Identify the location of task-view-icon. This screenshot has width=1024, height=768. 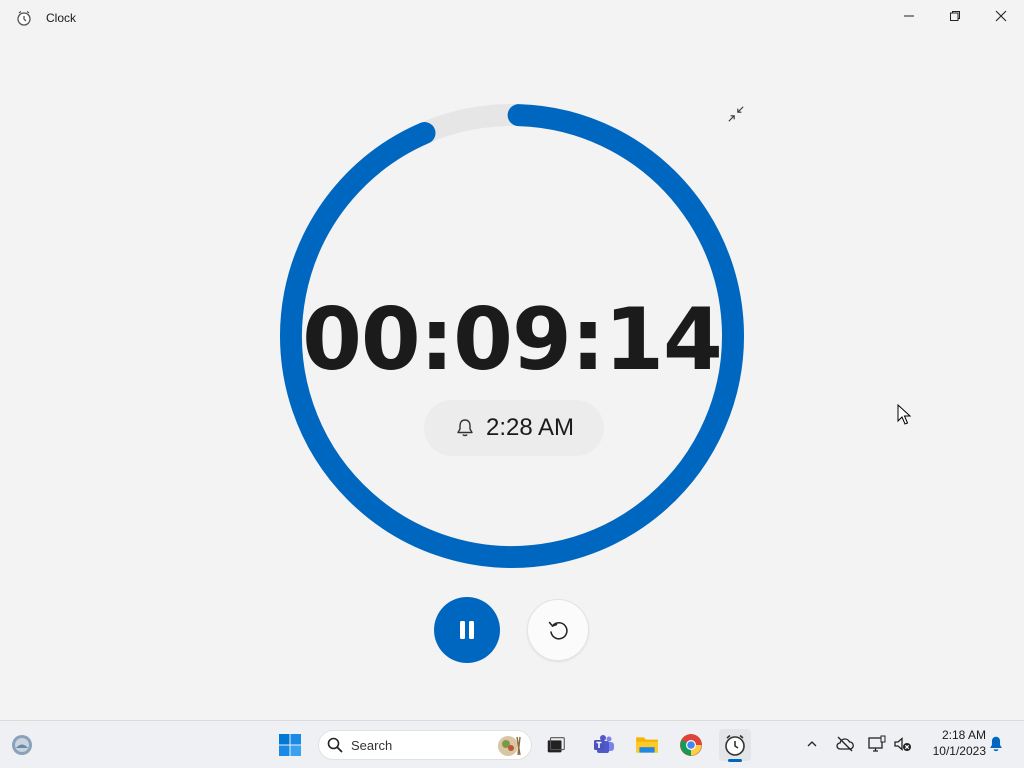
(556, 745).